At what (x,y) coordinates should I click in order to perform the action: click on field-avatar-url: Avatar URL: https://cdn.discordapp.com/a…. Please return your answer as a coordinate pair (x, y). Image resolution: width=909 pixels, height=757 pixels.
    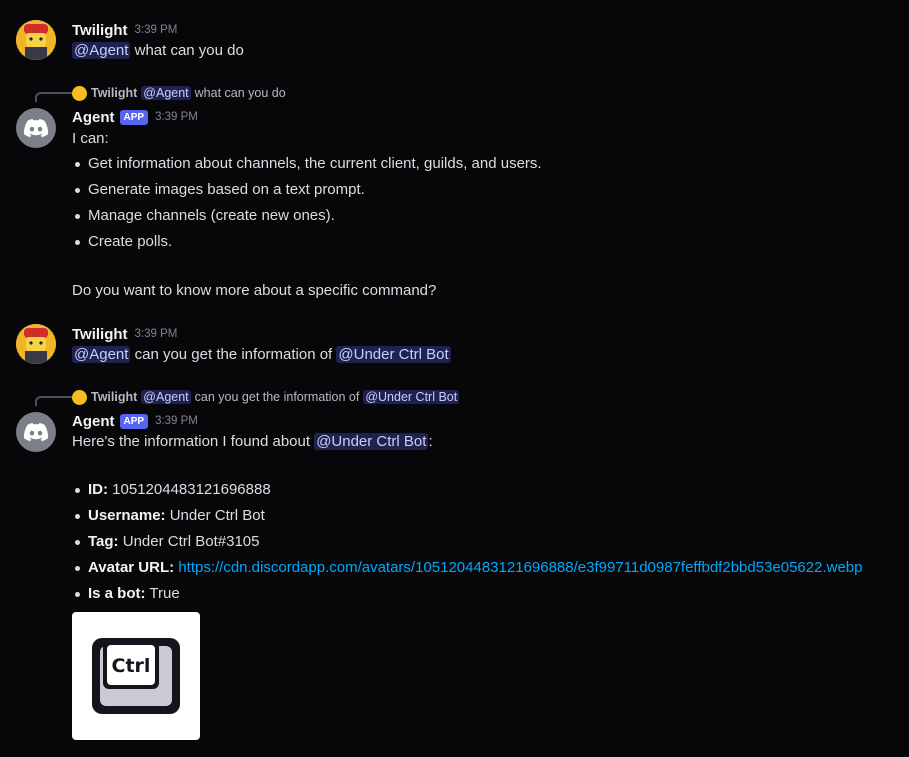
    Looking at the image, I should click on (475, 567).